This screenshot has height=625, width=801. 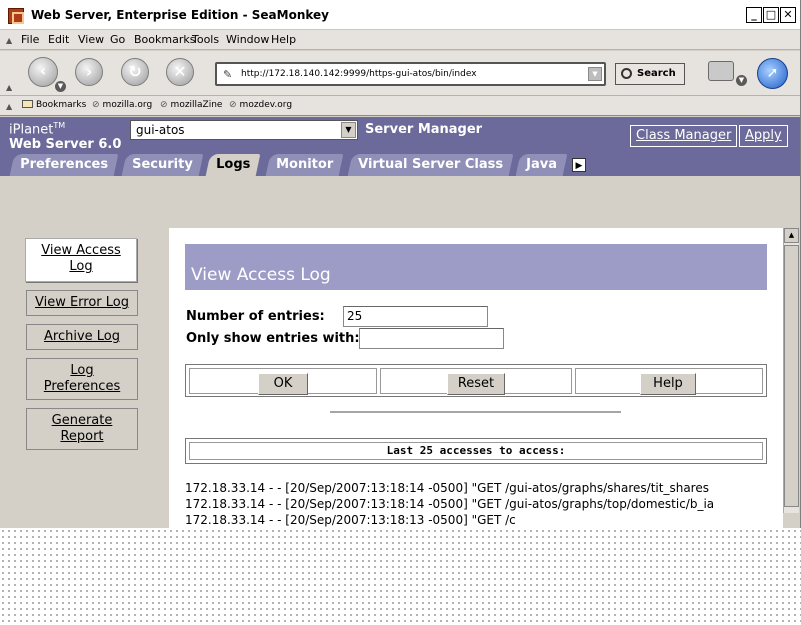 I want to click on close-button: ✕, so click(x=788, y=15).